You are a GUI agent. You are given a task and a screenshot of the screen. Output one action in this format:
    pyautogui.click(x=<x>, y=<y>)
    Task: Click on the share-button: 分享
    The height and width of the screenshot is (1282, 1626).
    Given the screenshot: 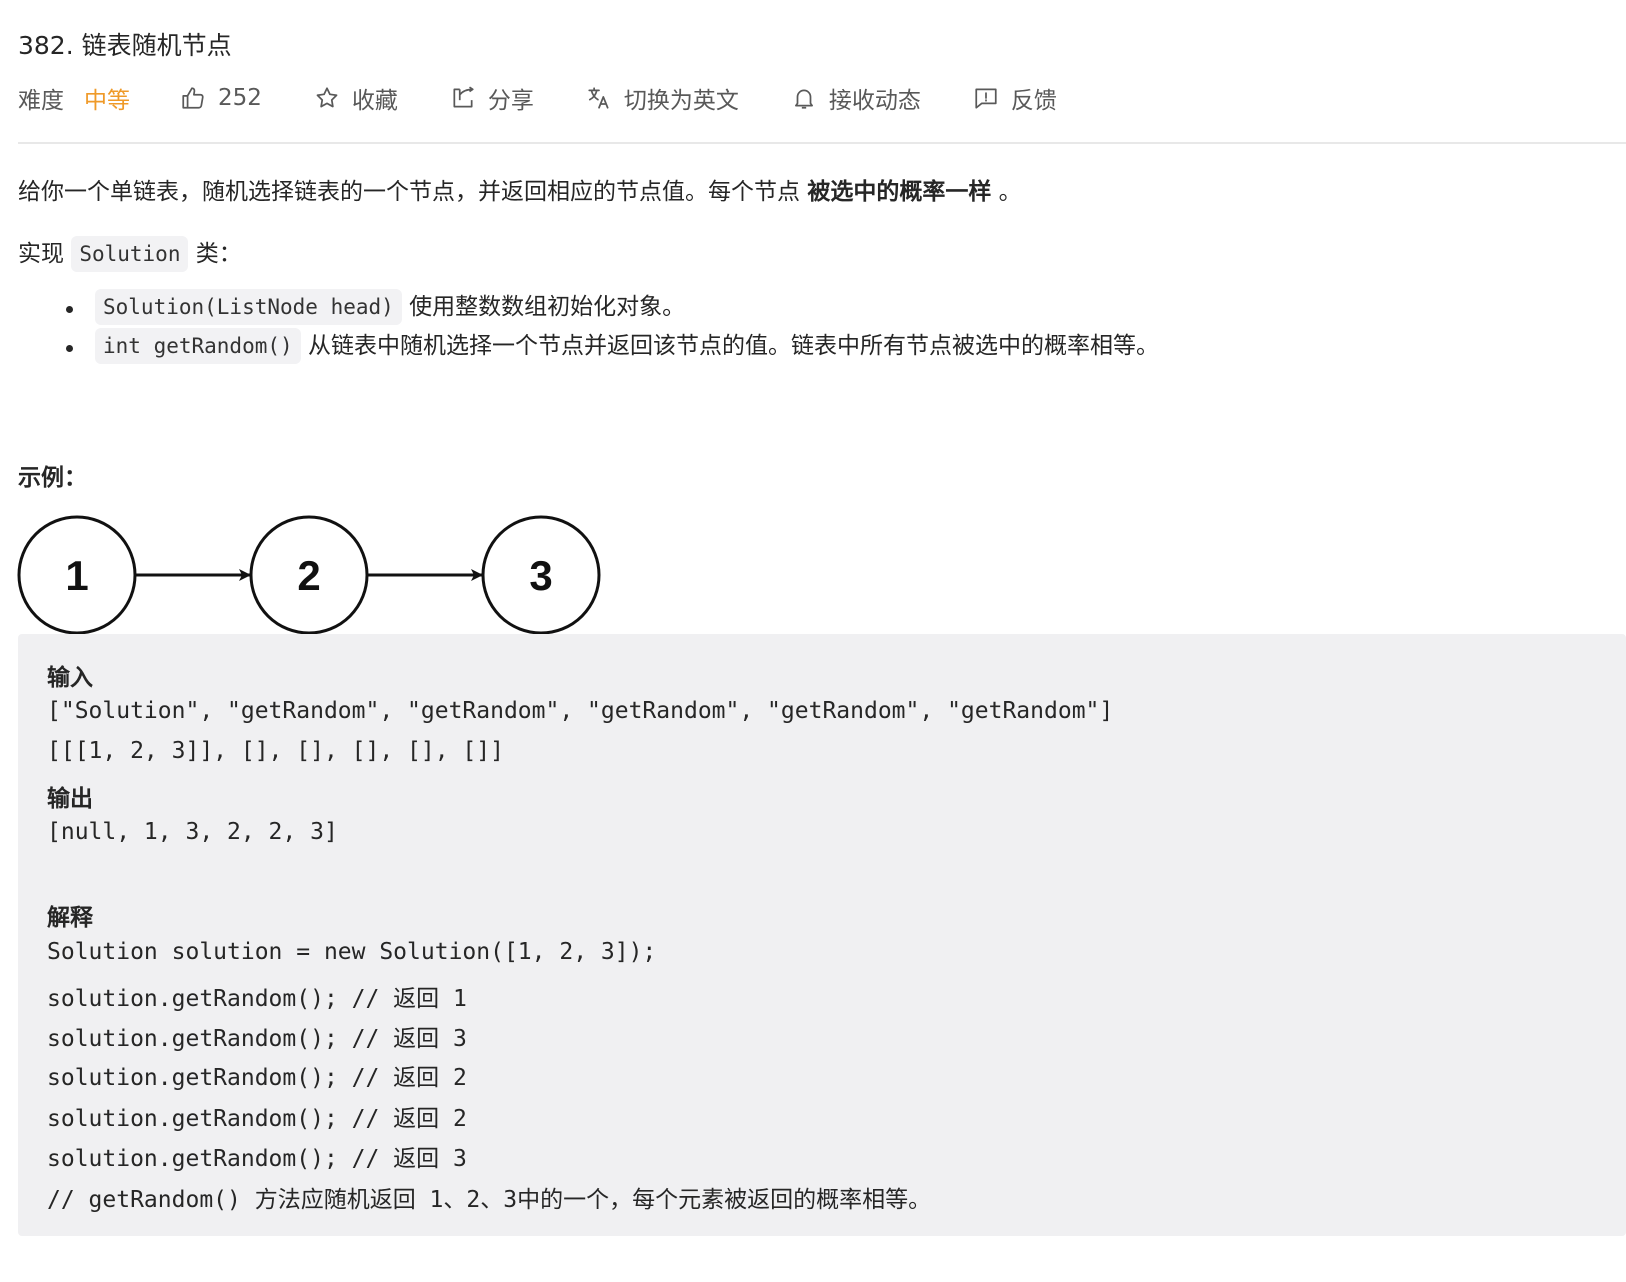 What is the action you would take?
    pyautogui.click(x=492, y=98)
    